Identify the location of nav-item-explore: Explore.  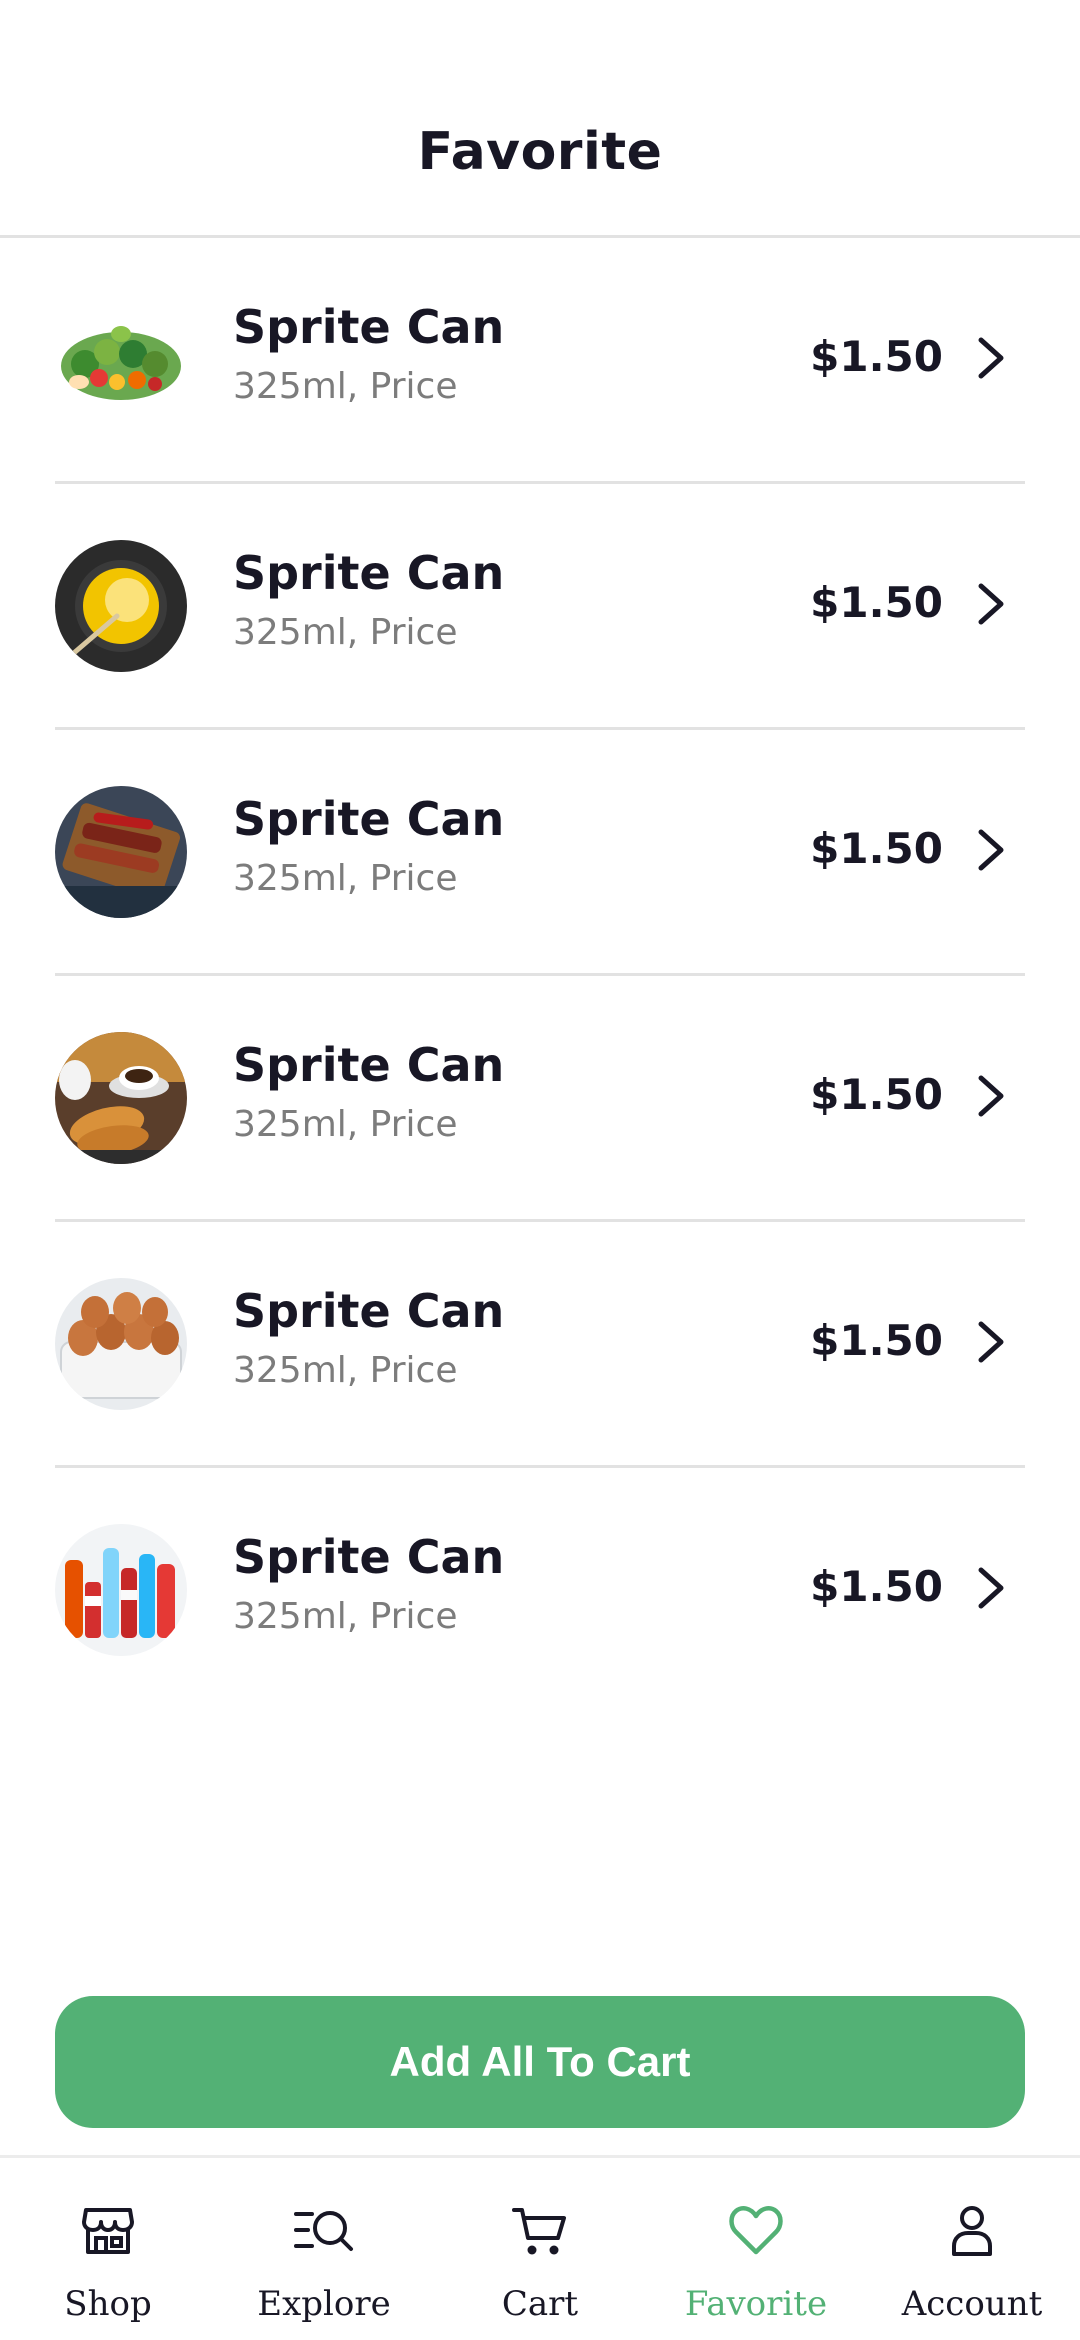
(324, 2249).